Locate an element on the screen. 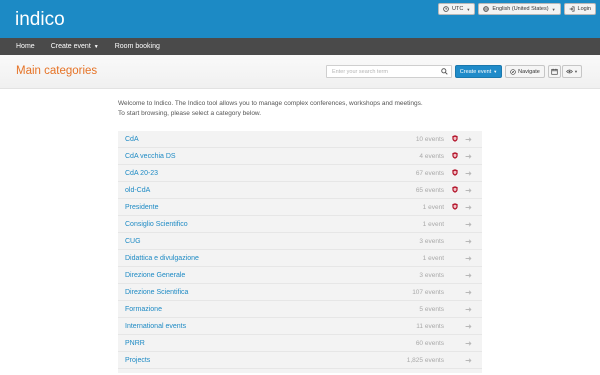 The width and height of the screenshot is (600, 375). nav-home: Home is located at coordinates (21, 46).